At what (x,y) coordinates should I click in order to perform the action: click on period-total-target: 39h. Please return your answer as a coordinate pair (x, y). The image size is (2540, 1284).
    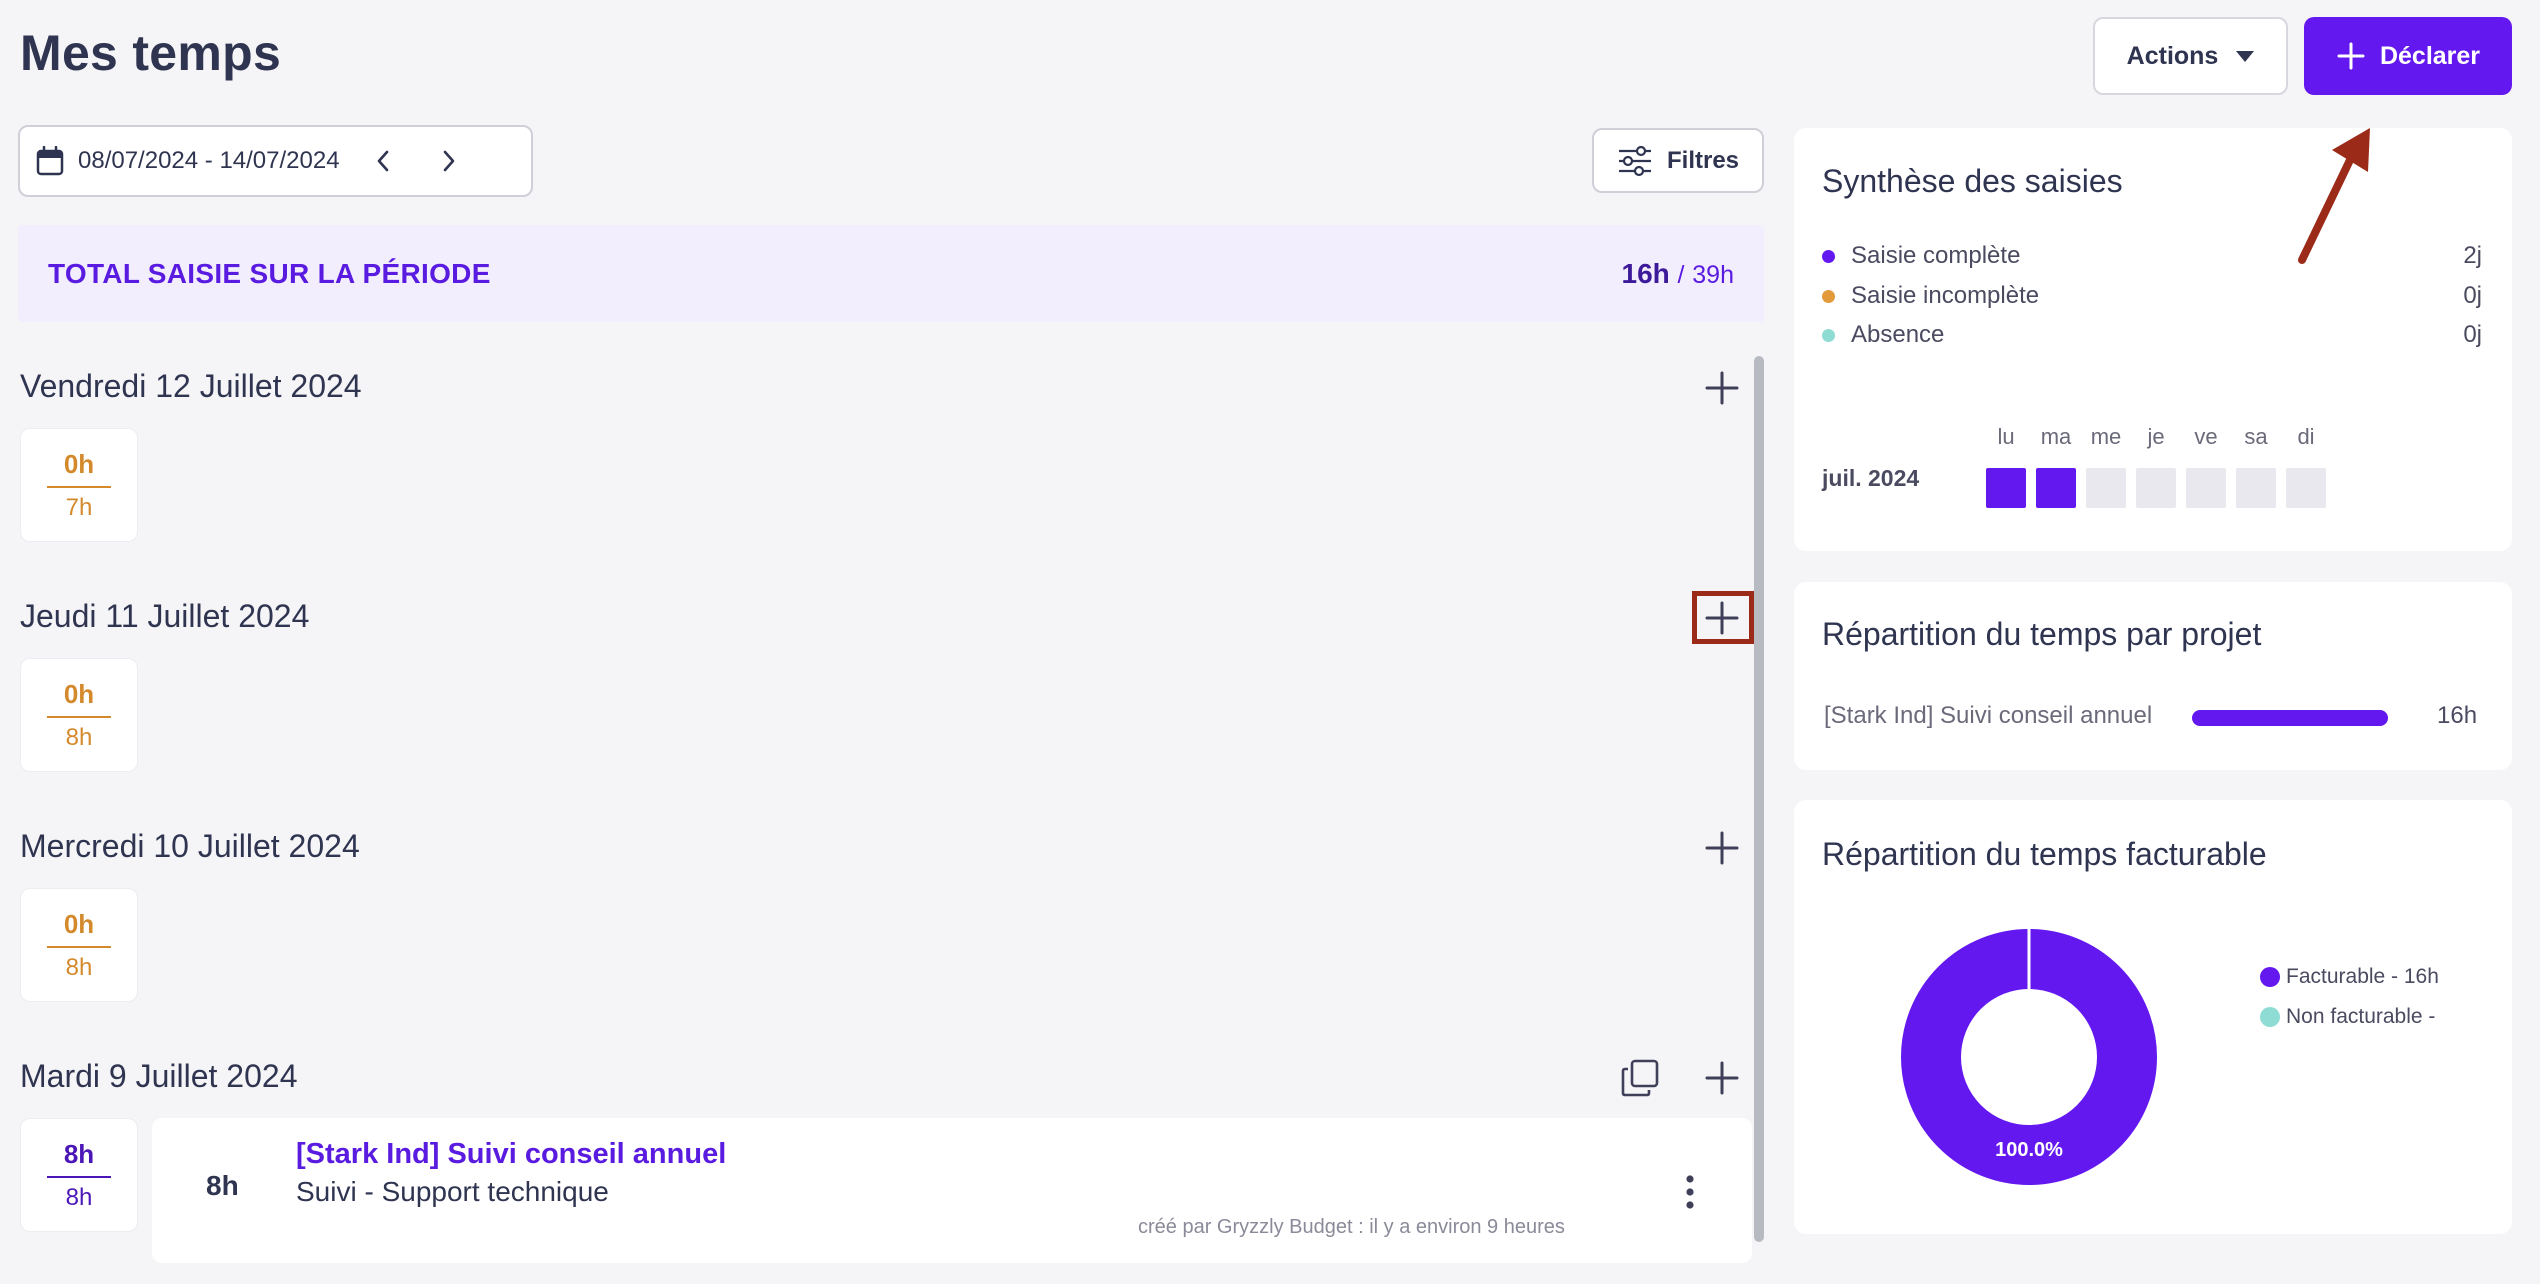
    Looking at the image, I should click on (1713, 274).